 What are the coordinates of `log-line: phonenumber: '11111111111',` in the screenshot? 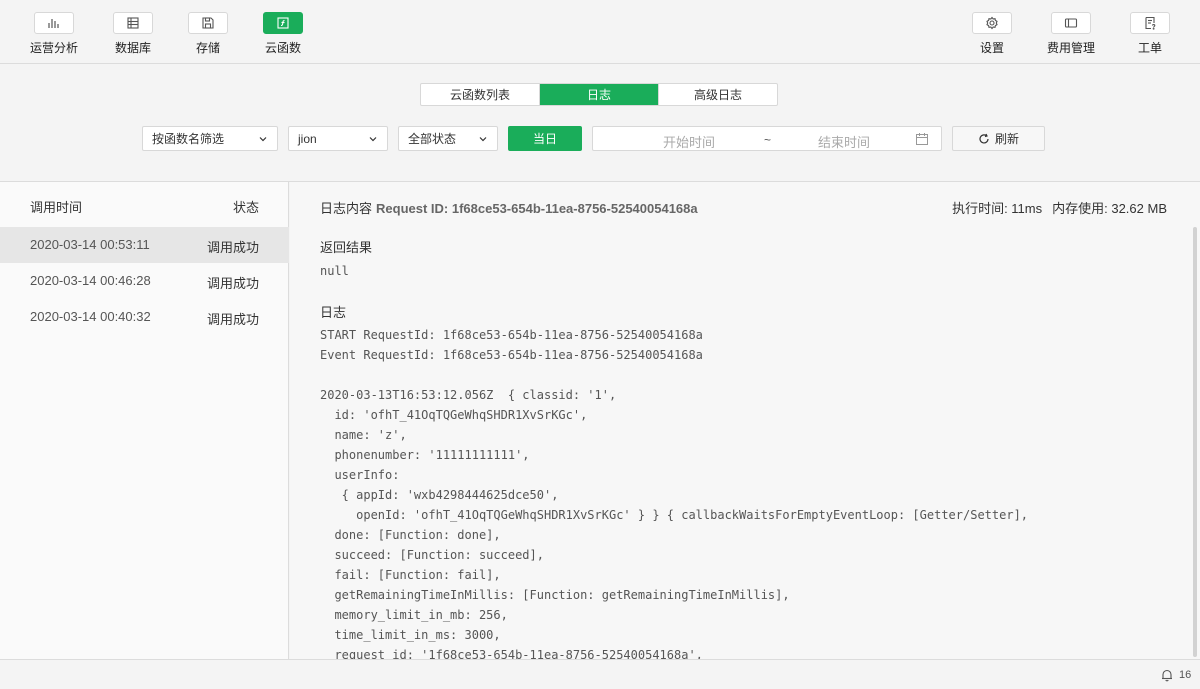 It's located at (425, 455).